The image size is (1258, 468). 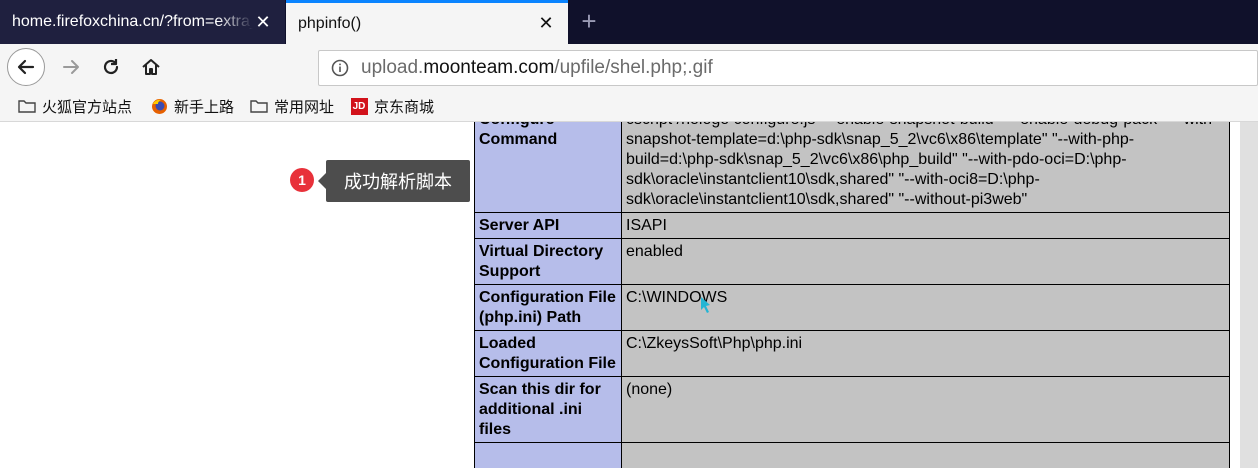 I want to click on mouse-cursor-icon, so click(x=705, y=305).